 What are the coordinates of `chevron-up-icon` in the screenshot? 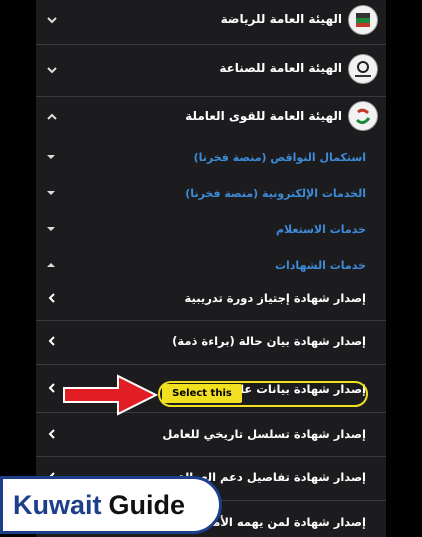 It's located at (52, 117).